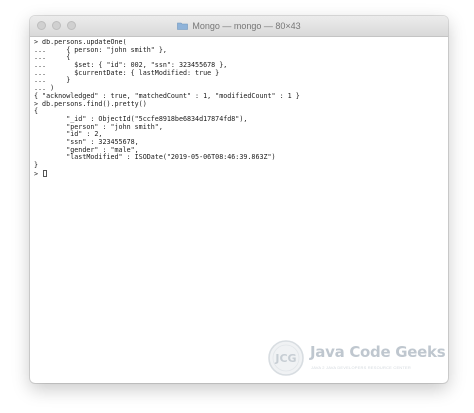  I want to click on jcg-logo: JCG, so click(286, 358).